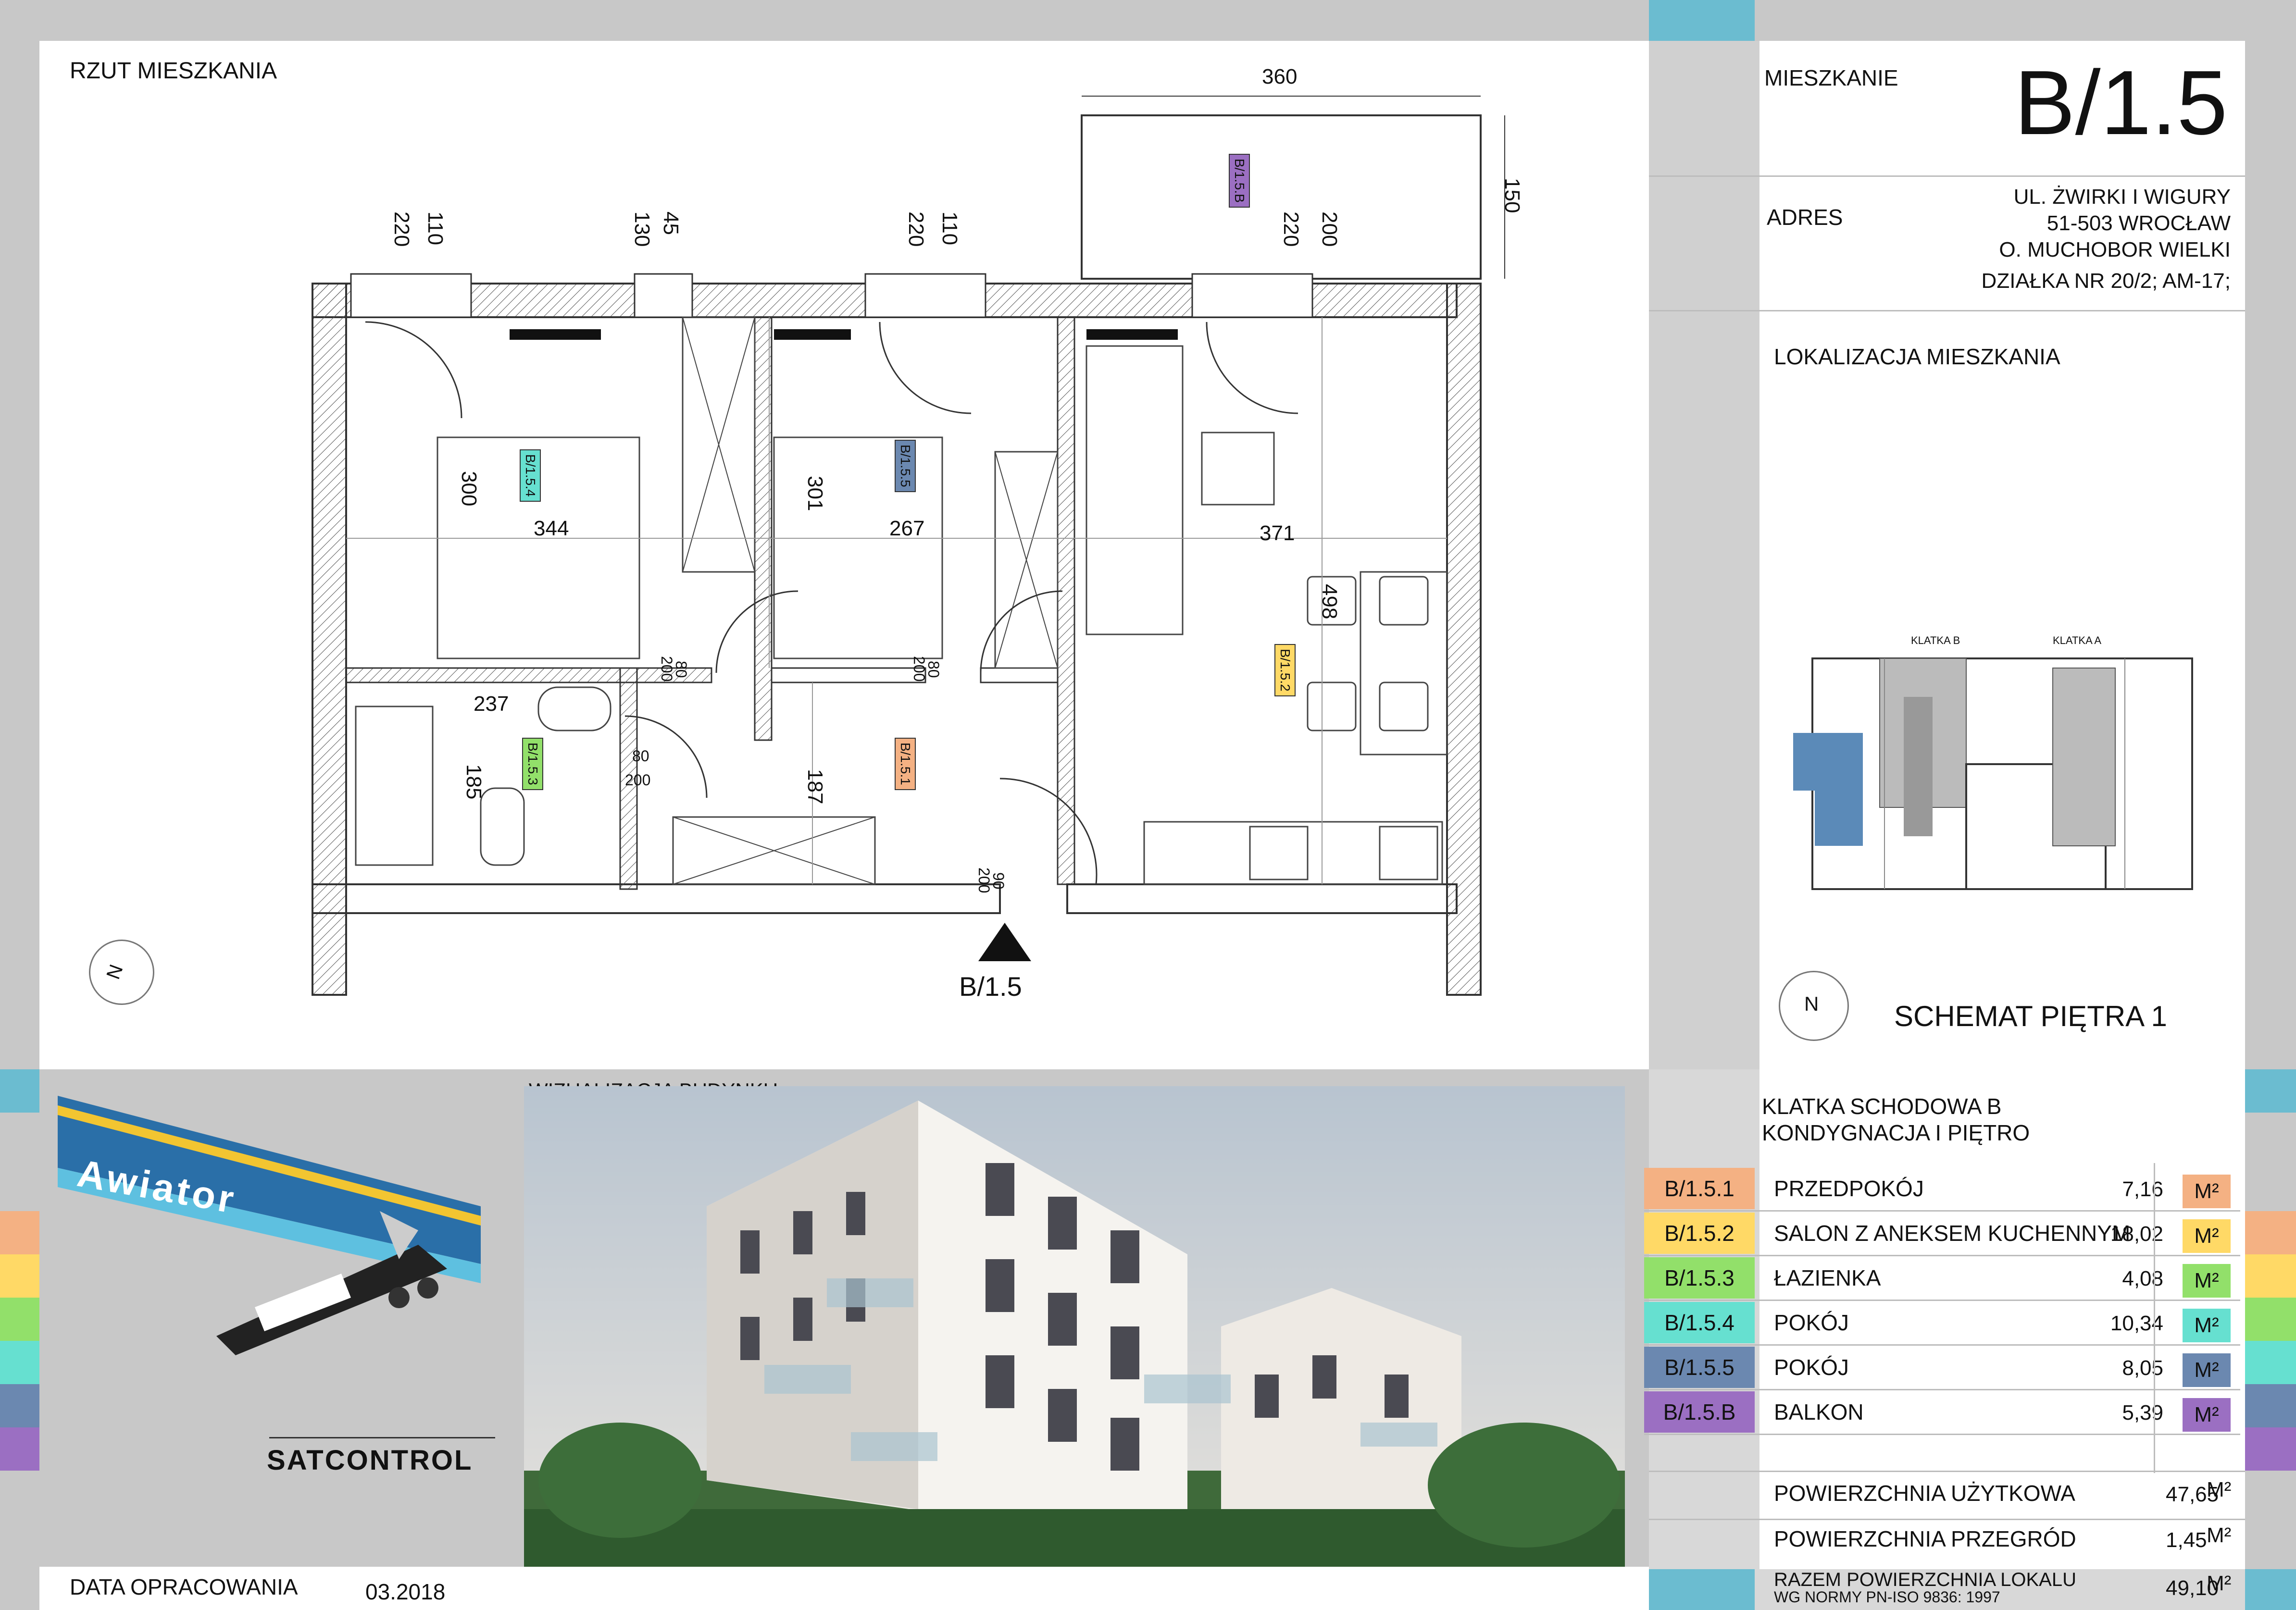 The image size is (2296, 1610). Describe the element at coordinates (1004, 942) in the screenshot. I see `entrance-arrow` at that location.